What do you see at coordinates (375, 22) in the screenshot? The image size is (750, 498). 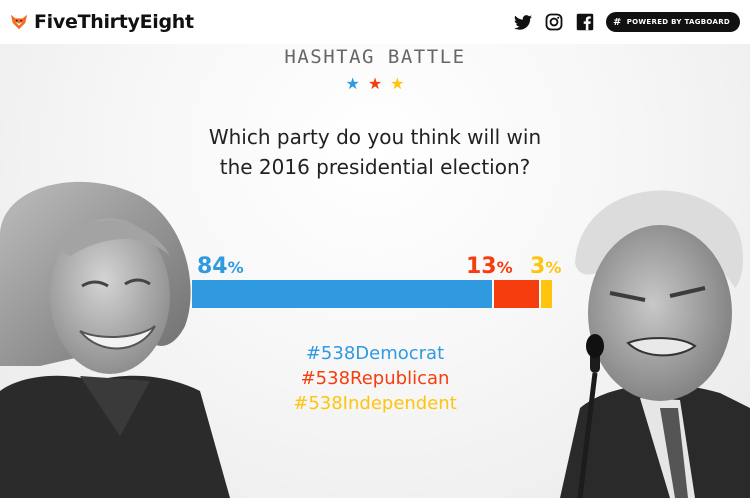 I see `top-bar: FiveThirtyEight # POWERED BY TAGBOARD` at bounding box center [375, 22].